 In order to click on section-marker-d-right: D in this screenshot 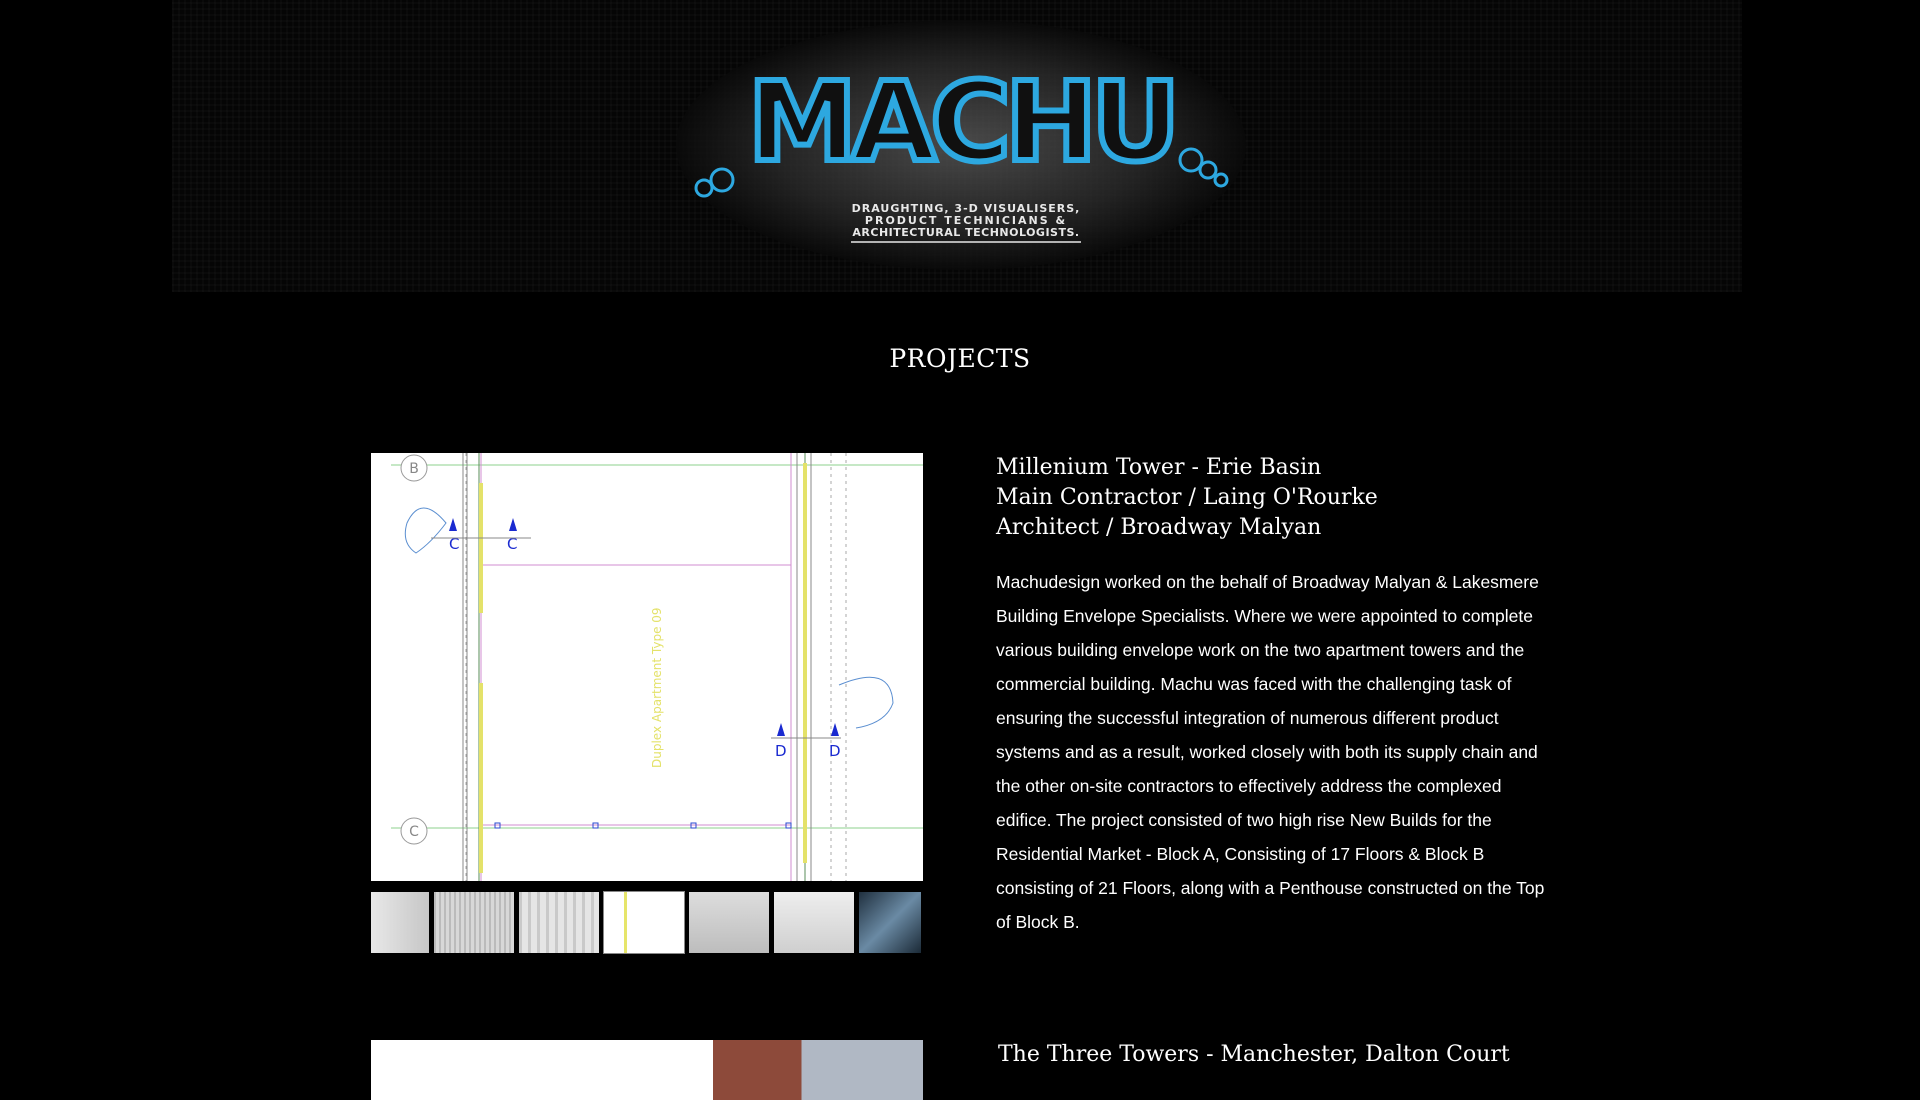, I will do `click(835, 751)`.